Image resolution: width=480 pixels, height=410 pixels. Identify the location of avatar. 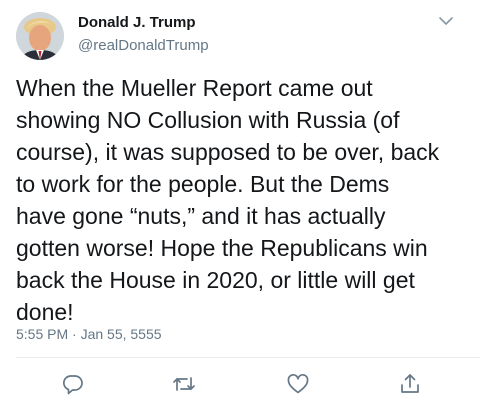
(40, 36).